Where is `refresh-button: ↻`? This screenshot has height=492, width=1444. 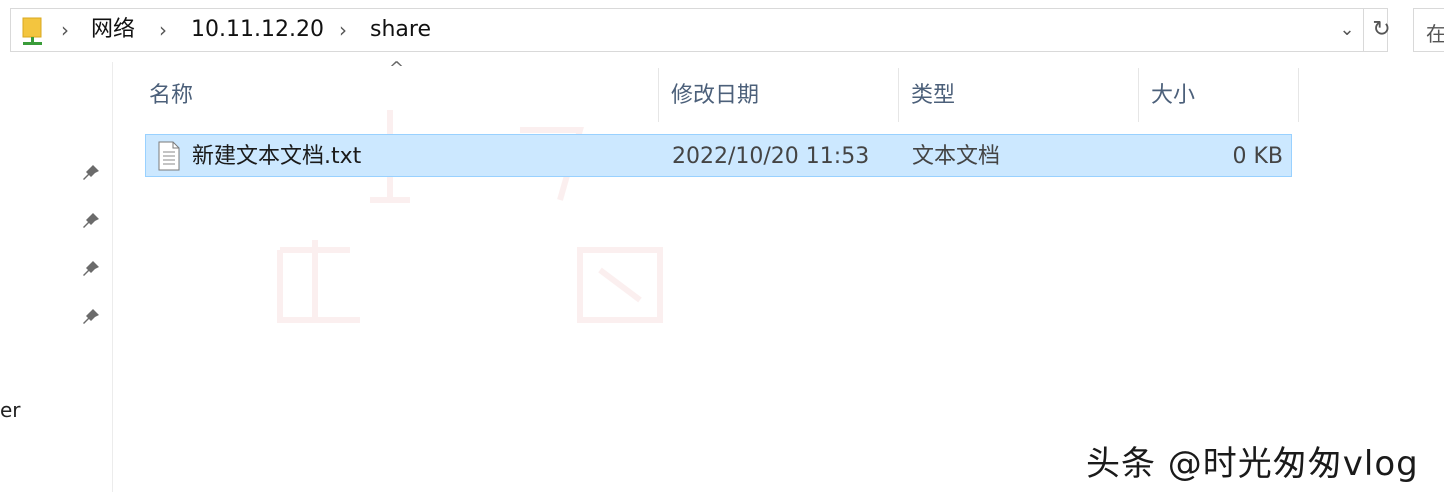 refresh-button: ↻ is located at coordinates (1381, 30).